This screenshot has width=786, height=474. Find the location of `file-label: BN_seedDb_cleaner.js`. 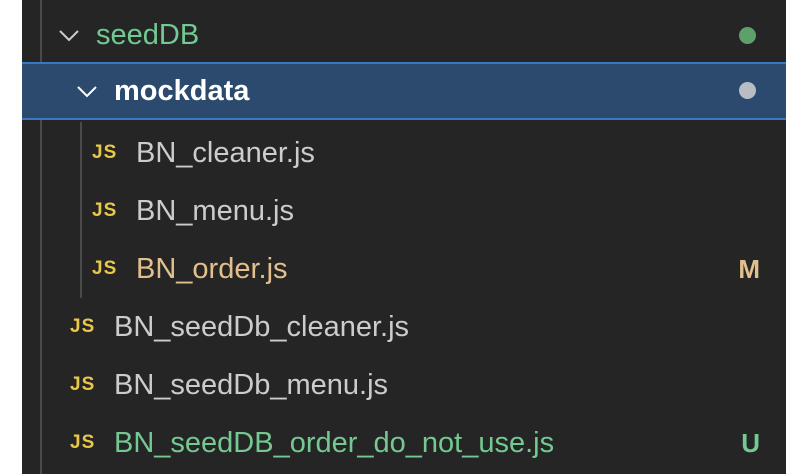

file-label: BN_seedDb_cleaner.js is located at coordinates (262, 326).